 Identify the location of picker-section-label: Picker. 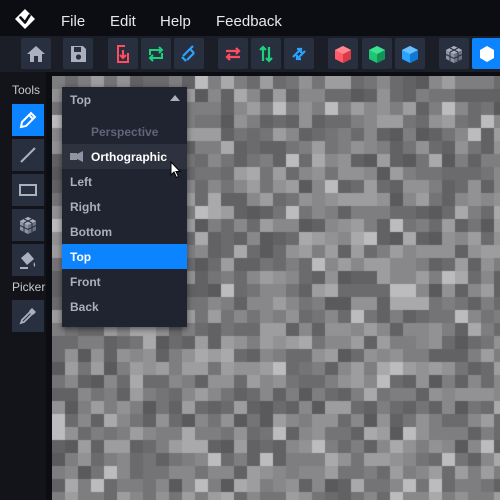
(29, 287).